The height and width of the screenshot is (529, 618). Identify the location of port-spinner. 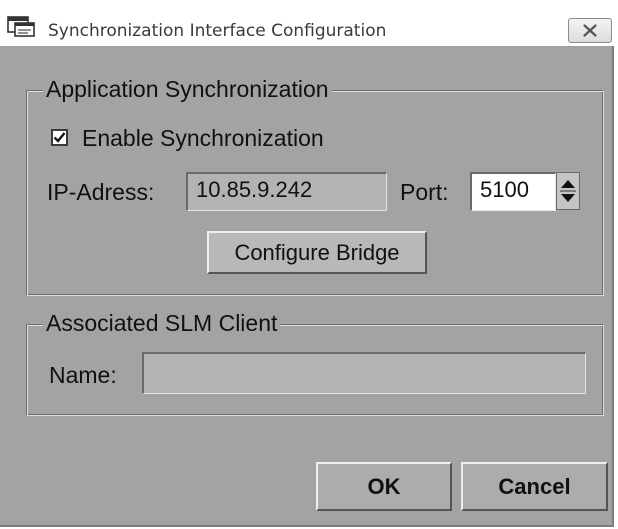
(568, 191).